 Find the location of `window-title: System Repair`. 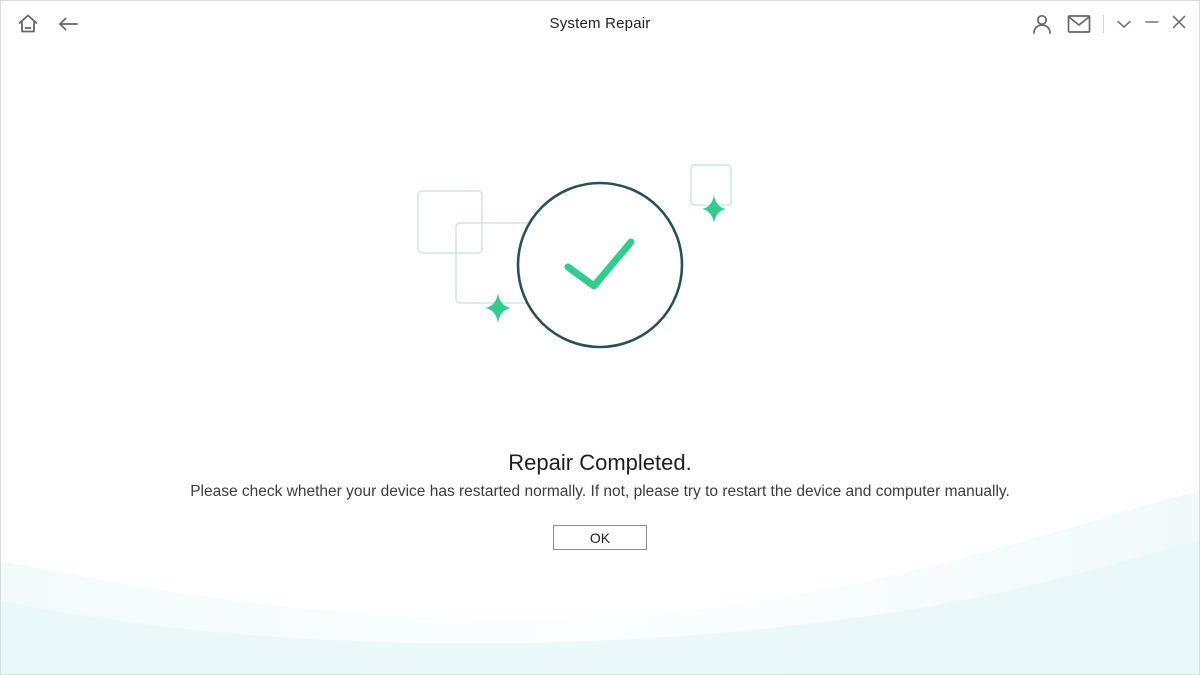

window-title: System Repair is located at coordinates (600, 23).